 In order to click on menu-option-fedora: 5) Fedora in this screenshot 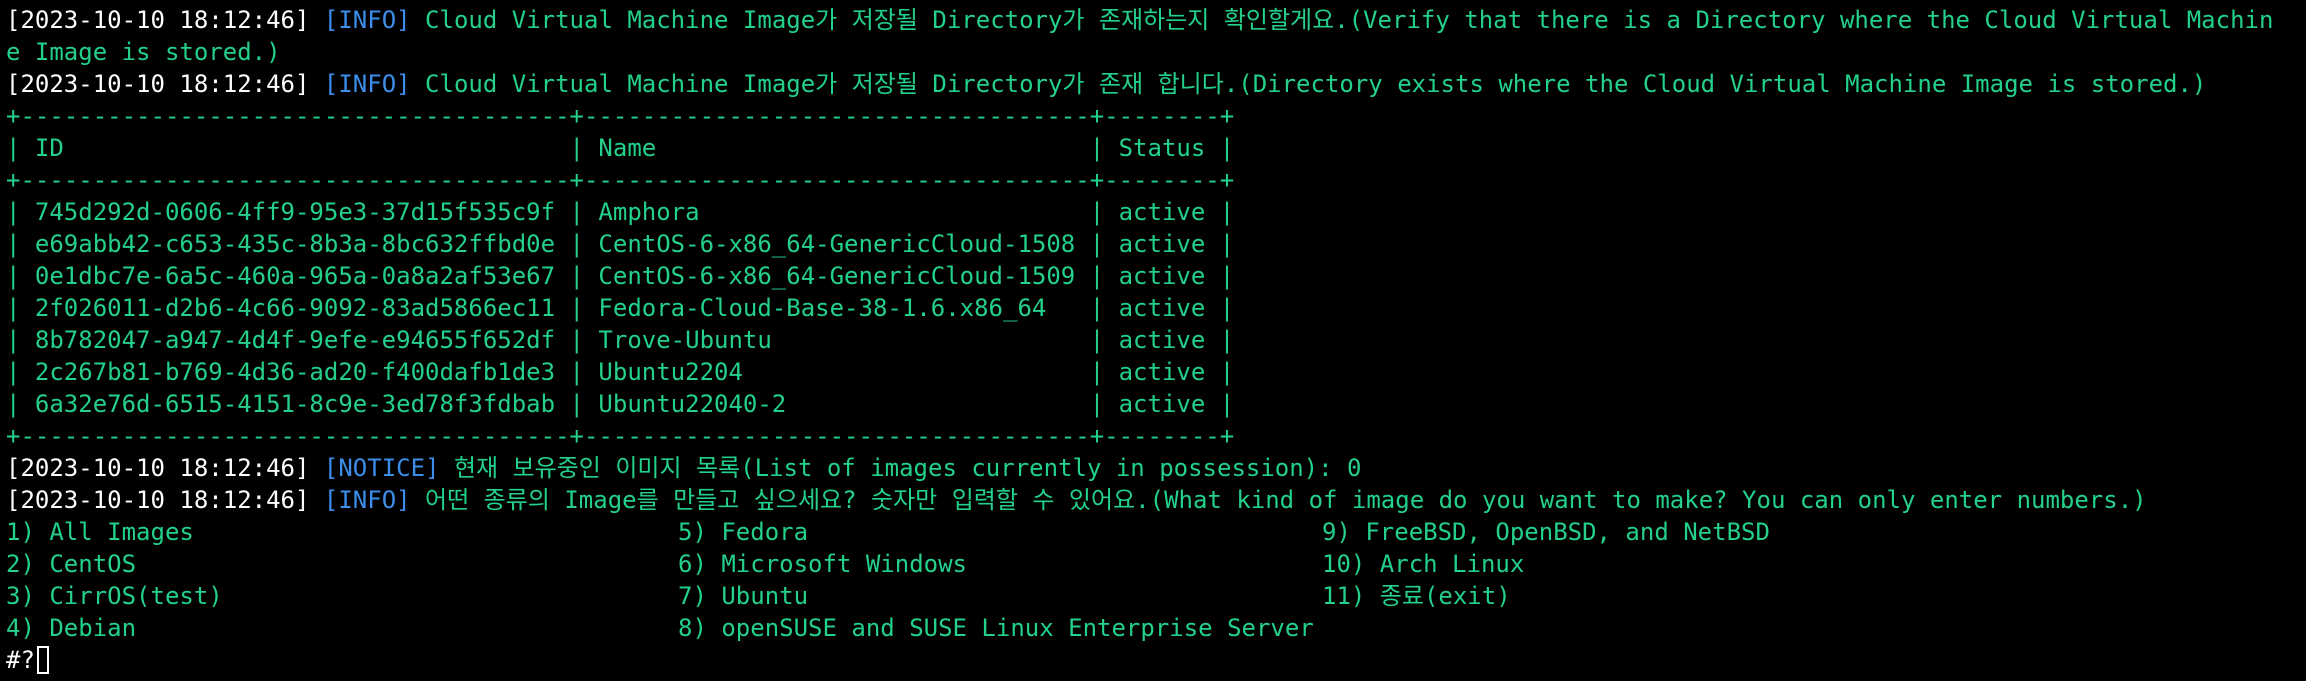, I will do `click(743, 532)`.